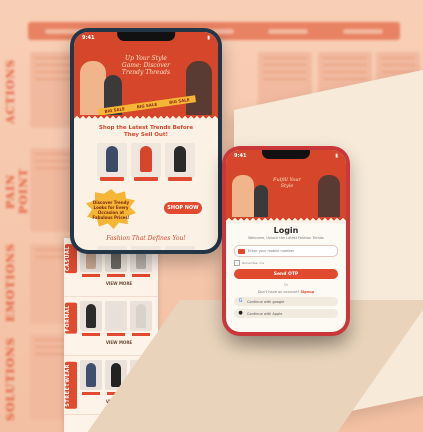 The image size is (423, 432). What do you see at coordinates (286, 191) in the screenshot?
I see `login-hero-banner: Fulfill Your Style` at bounding box center [286, 191].